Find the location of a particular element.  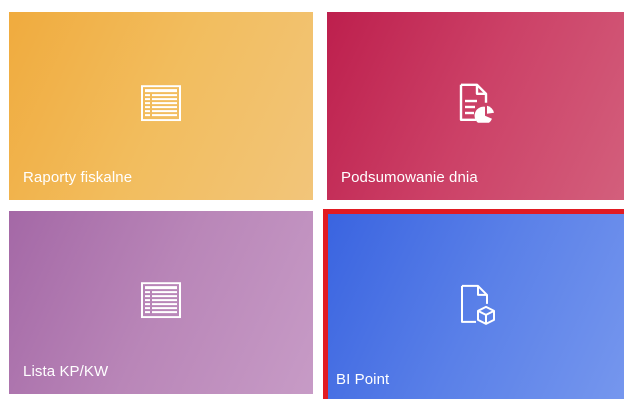

document-cube-icon is located at coordinates (478, 304).